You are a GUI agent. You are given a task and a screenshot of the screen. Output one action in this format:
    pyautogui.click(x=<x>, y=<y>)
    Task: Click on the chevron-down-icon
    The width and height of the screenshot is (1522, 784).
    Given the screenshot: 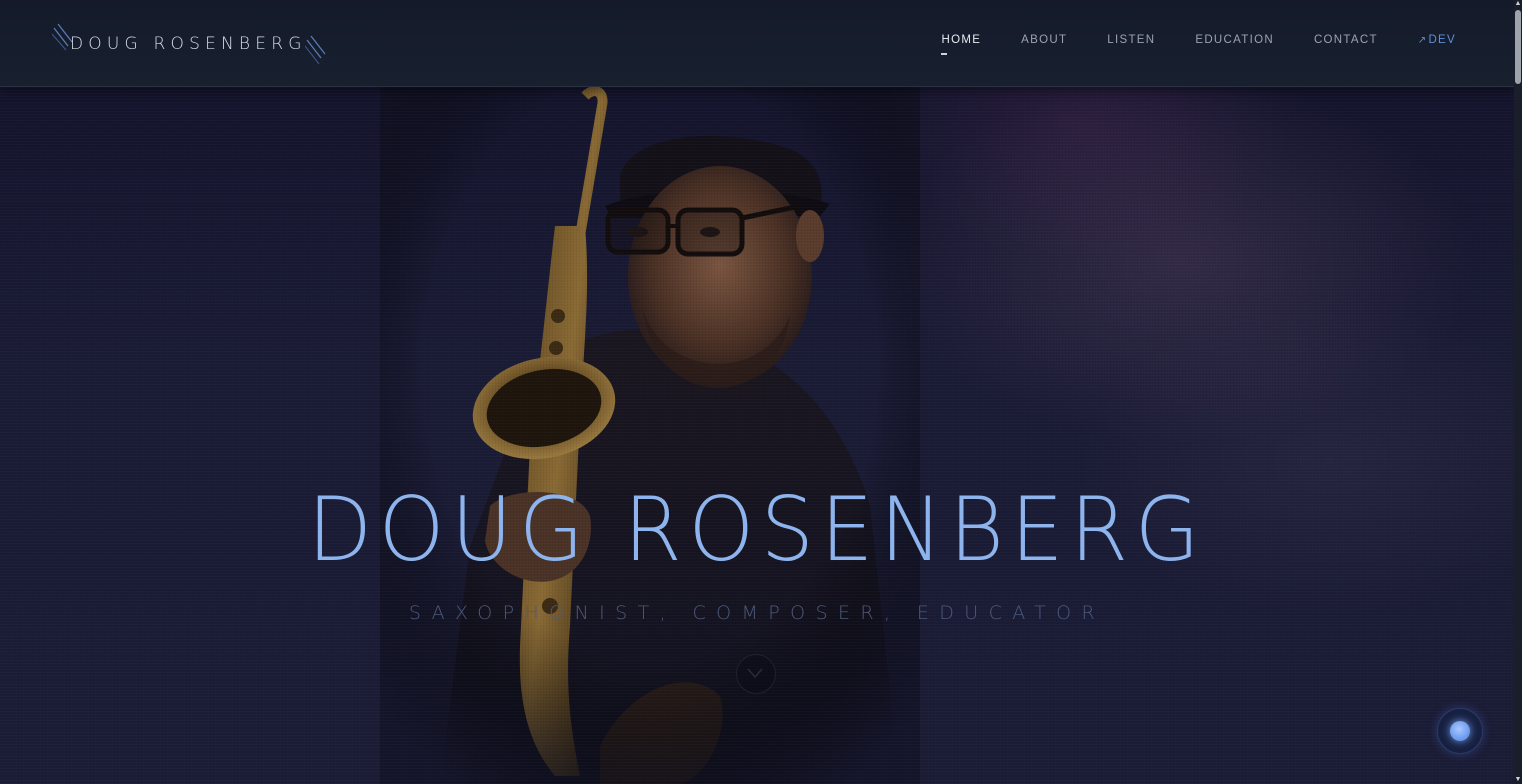 What is the action you would take?
    pyautogui.click(x=755, y=673)
    